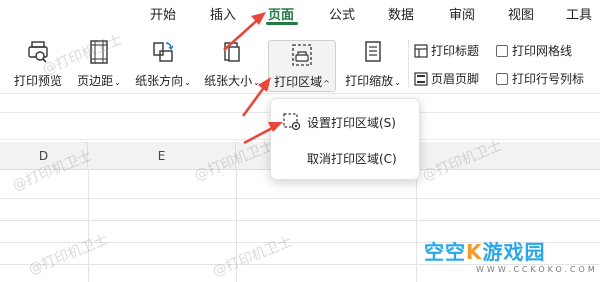 The image size is (600, 282). What do you see at coordinates (232, 81) in the screenshot?
I see `paper-size-label: 纸张大小⌄` at bounding box center [232, 81].